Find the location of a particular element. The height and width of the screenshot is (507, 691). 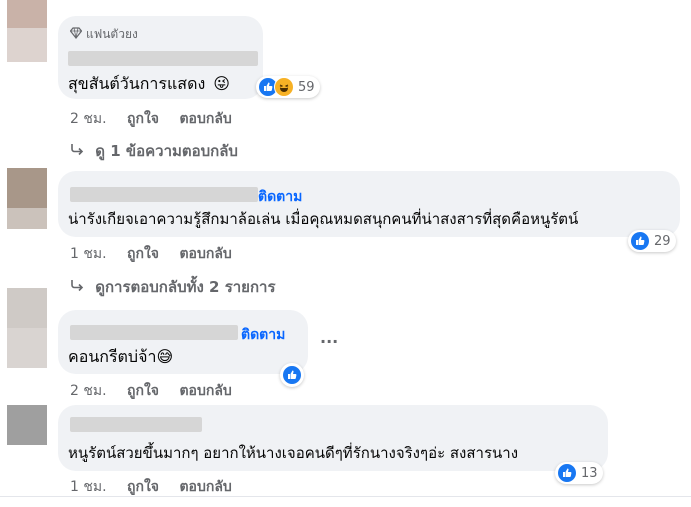

comment-bubble: แฟนตัวยง สุขสันต์วันการแสดง 😜 is located at coordinates (160, 57).